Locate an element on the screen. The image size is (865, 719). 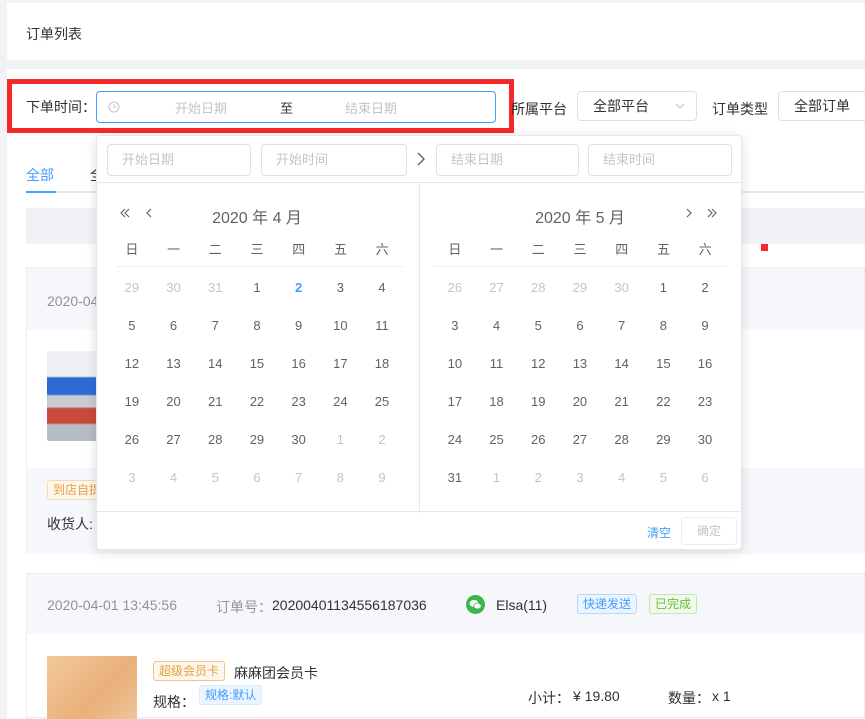
picker-end-date-placeholder: 结束日期 is located at coordinates (477, 159).